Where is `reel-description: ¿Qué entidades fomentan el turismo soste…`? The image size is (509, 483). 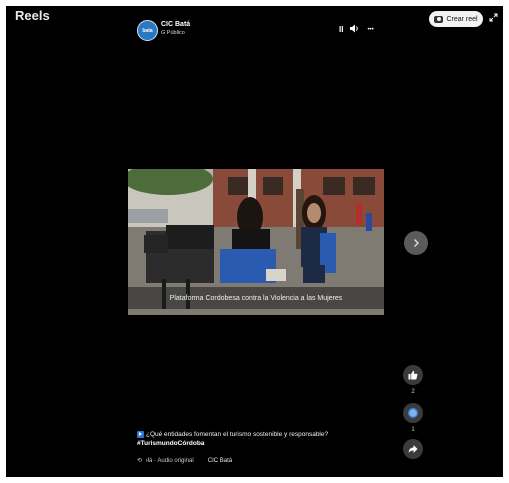
reel-description: ¿Qué entidades fomentan el turismo soste… is located at coordinates (267, 439).